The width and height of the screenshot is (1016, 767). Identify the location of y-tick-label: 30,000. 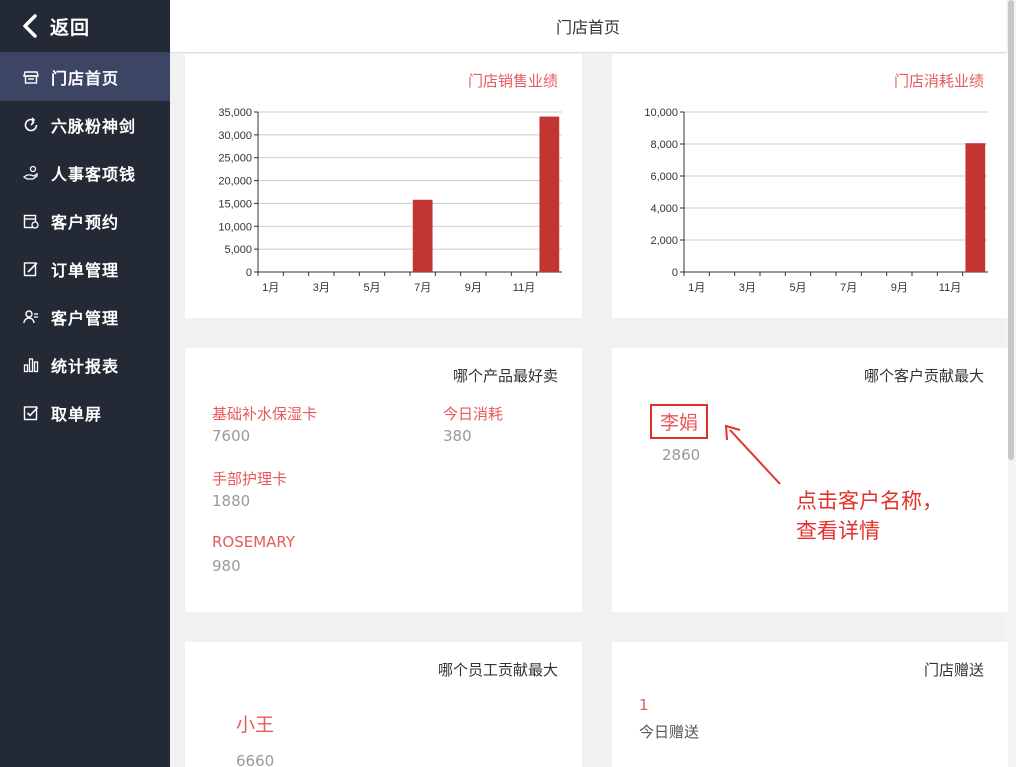
(235, 136).